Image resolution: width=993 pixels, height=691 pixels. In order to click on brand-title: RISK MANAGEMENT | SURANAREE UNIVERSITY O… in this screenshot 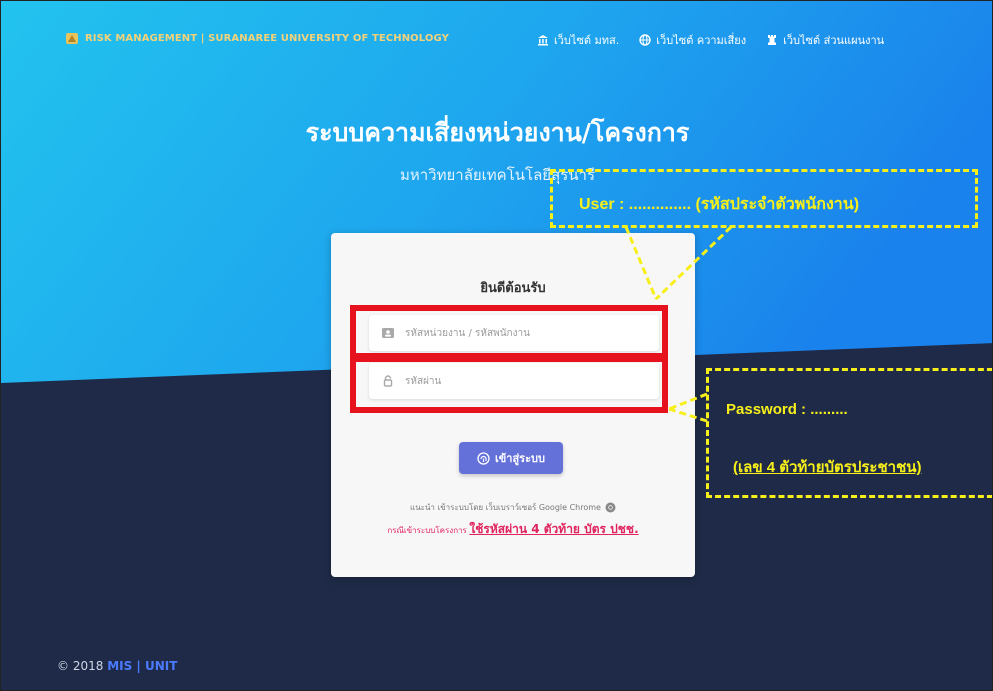, I will do `click(267, 38)`.